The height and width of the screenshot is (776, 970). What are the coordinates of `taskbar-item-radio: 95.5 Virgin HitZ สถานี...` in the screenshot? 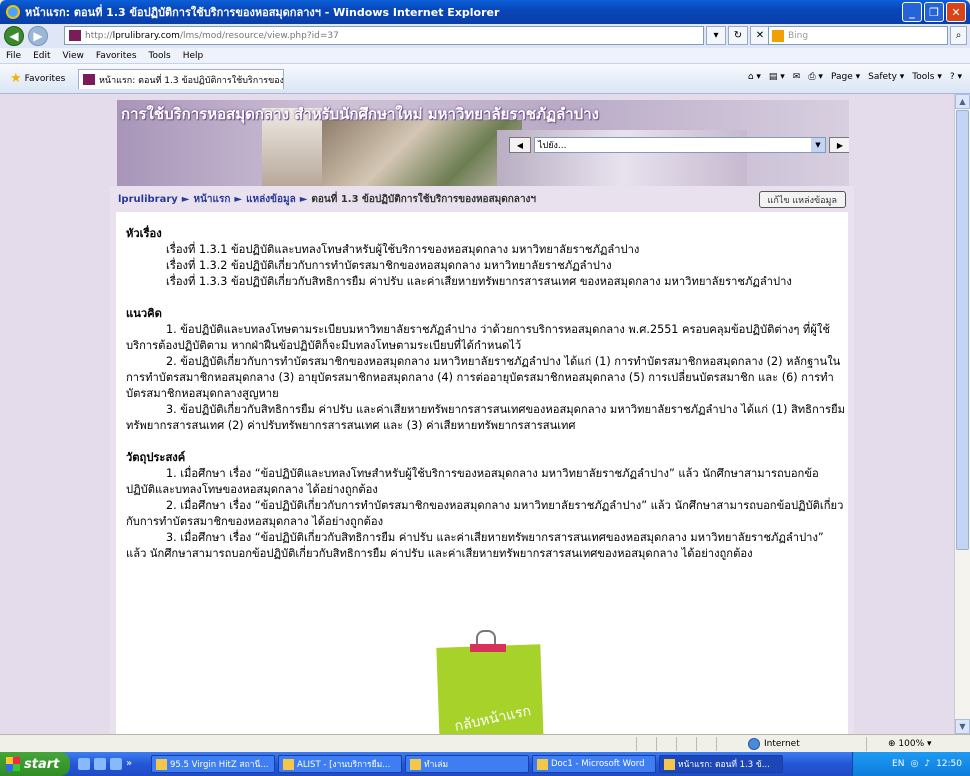 It's located at (213, 764).